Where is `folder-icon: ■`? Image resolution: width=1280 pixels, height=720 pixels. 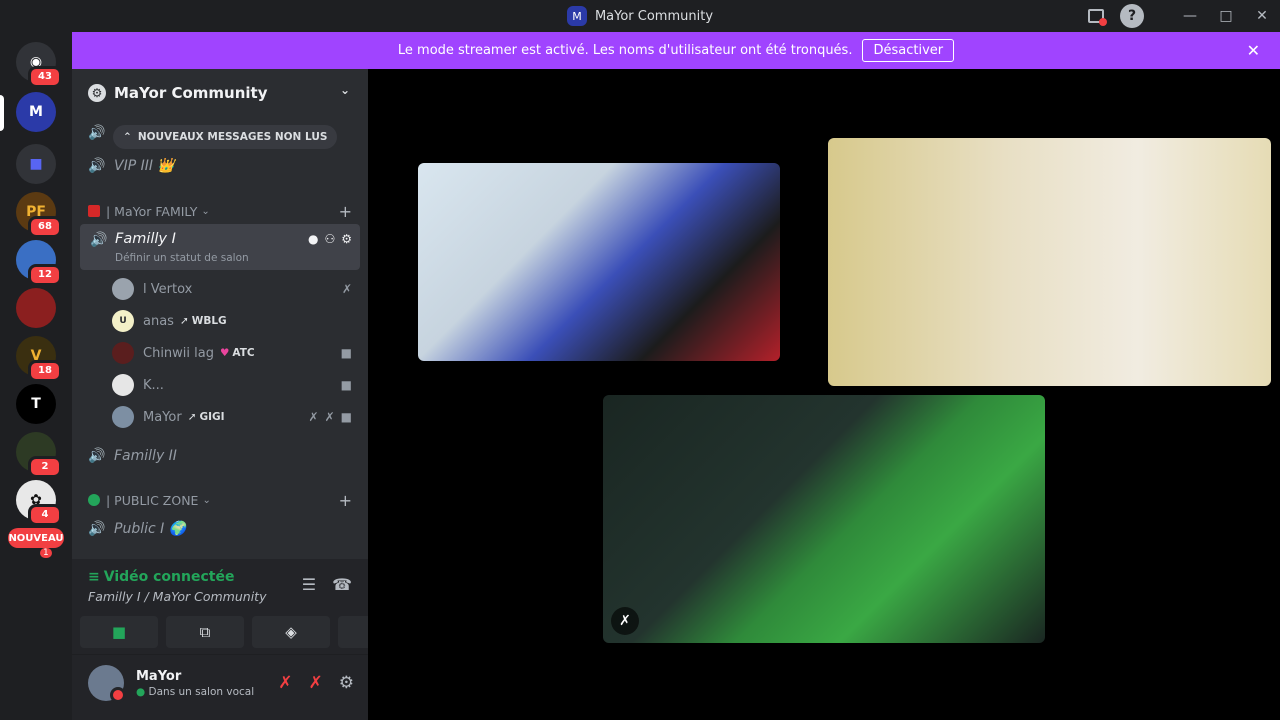 folder-icon: ■ is located at coordinates (36, 164).